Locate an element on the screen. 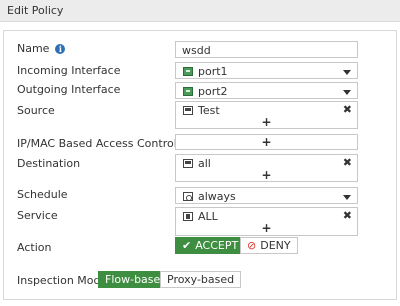 The width and height of the screenshot is (400, 306). ip-mac-field: + is located at coordinates (266, 142).